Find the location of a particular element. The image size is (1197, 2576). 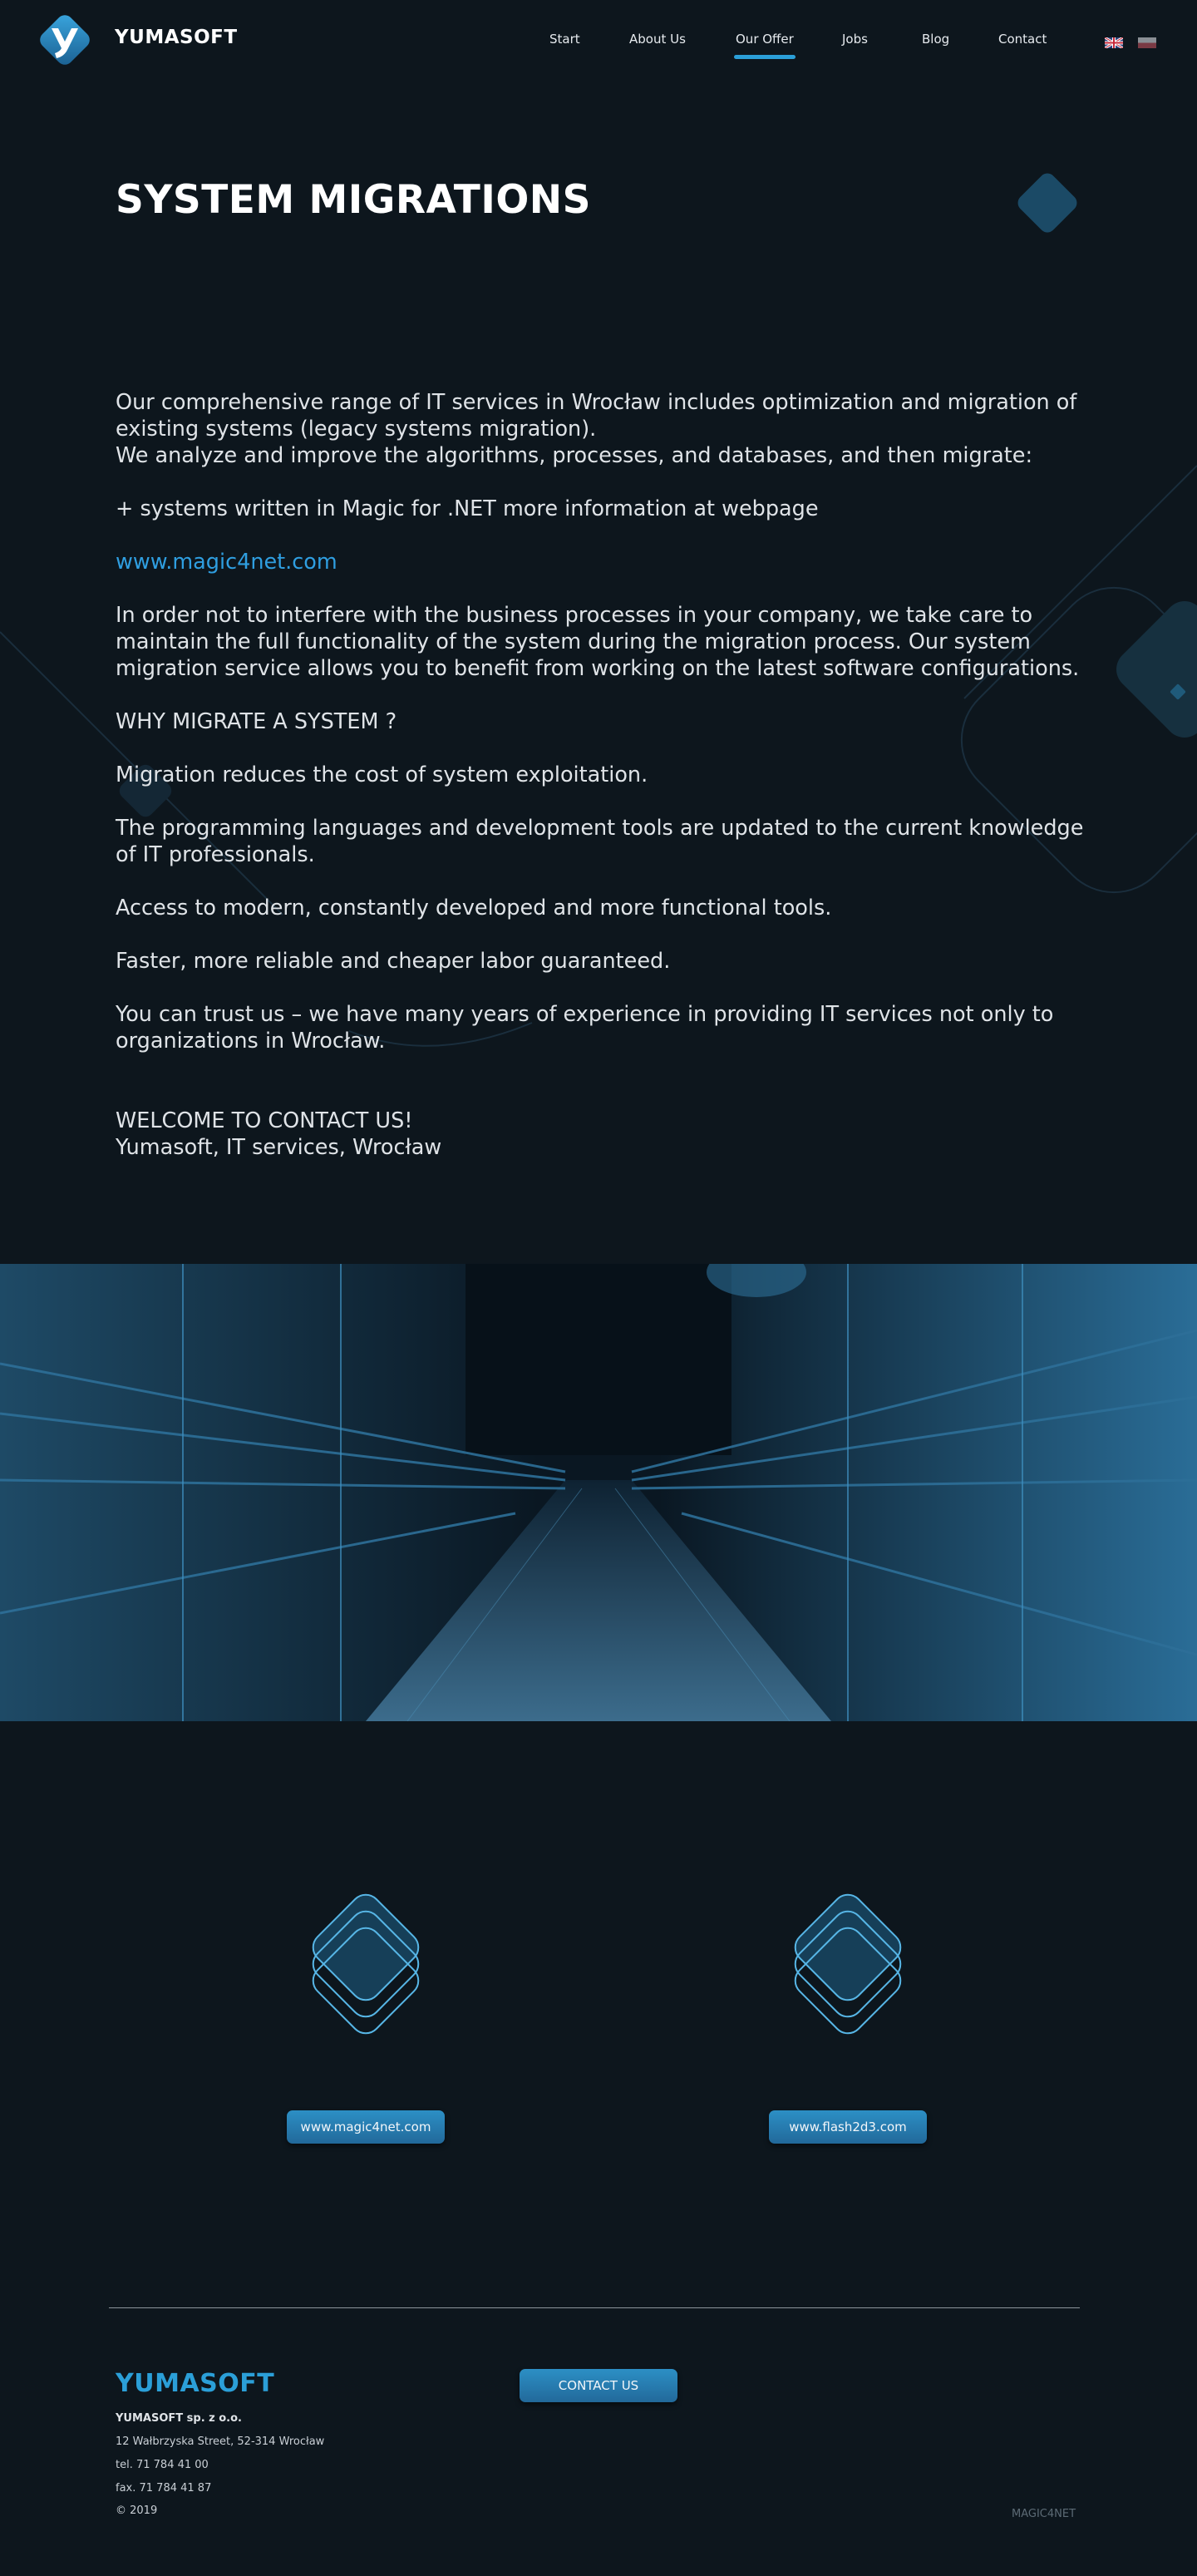

nav-about-us: About Us is located at coordinates (657, 39).